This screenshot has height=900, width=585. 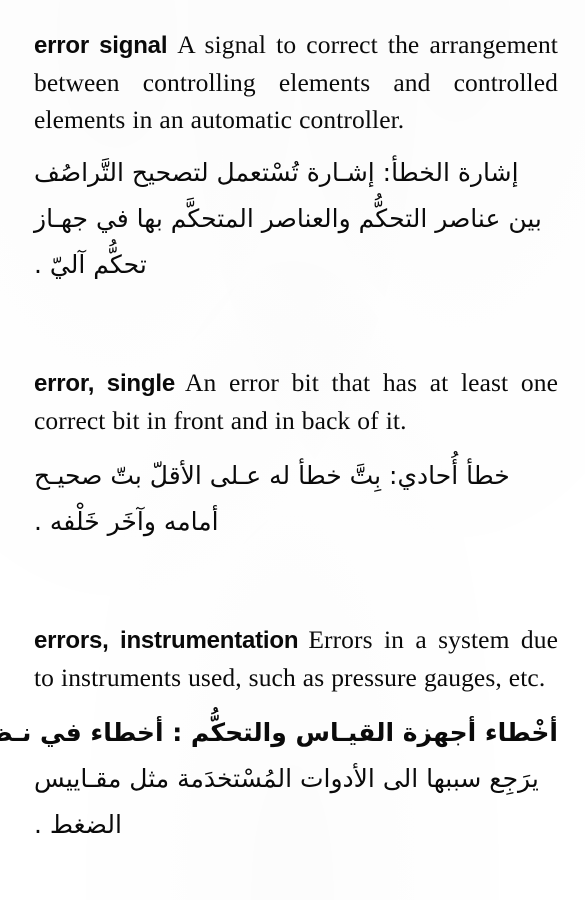 What do you see at coordinates (90, 264) in the screenshot?
I see `arabic-line: تحكُّم آليّ .` at bounding box center [90, 264].